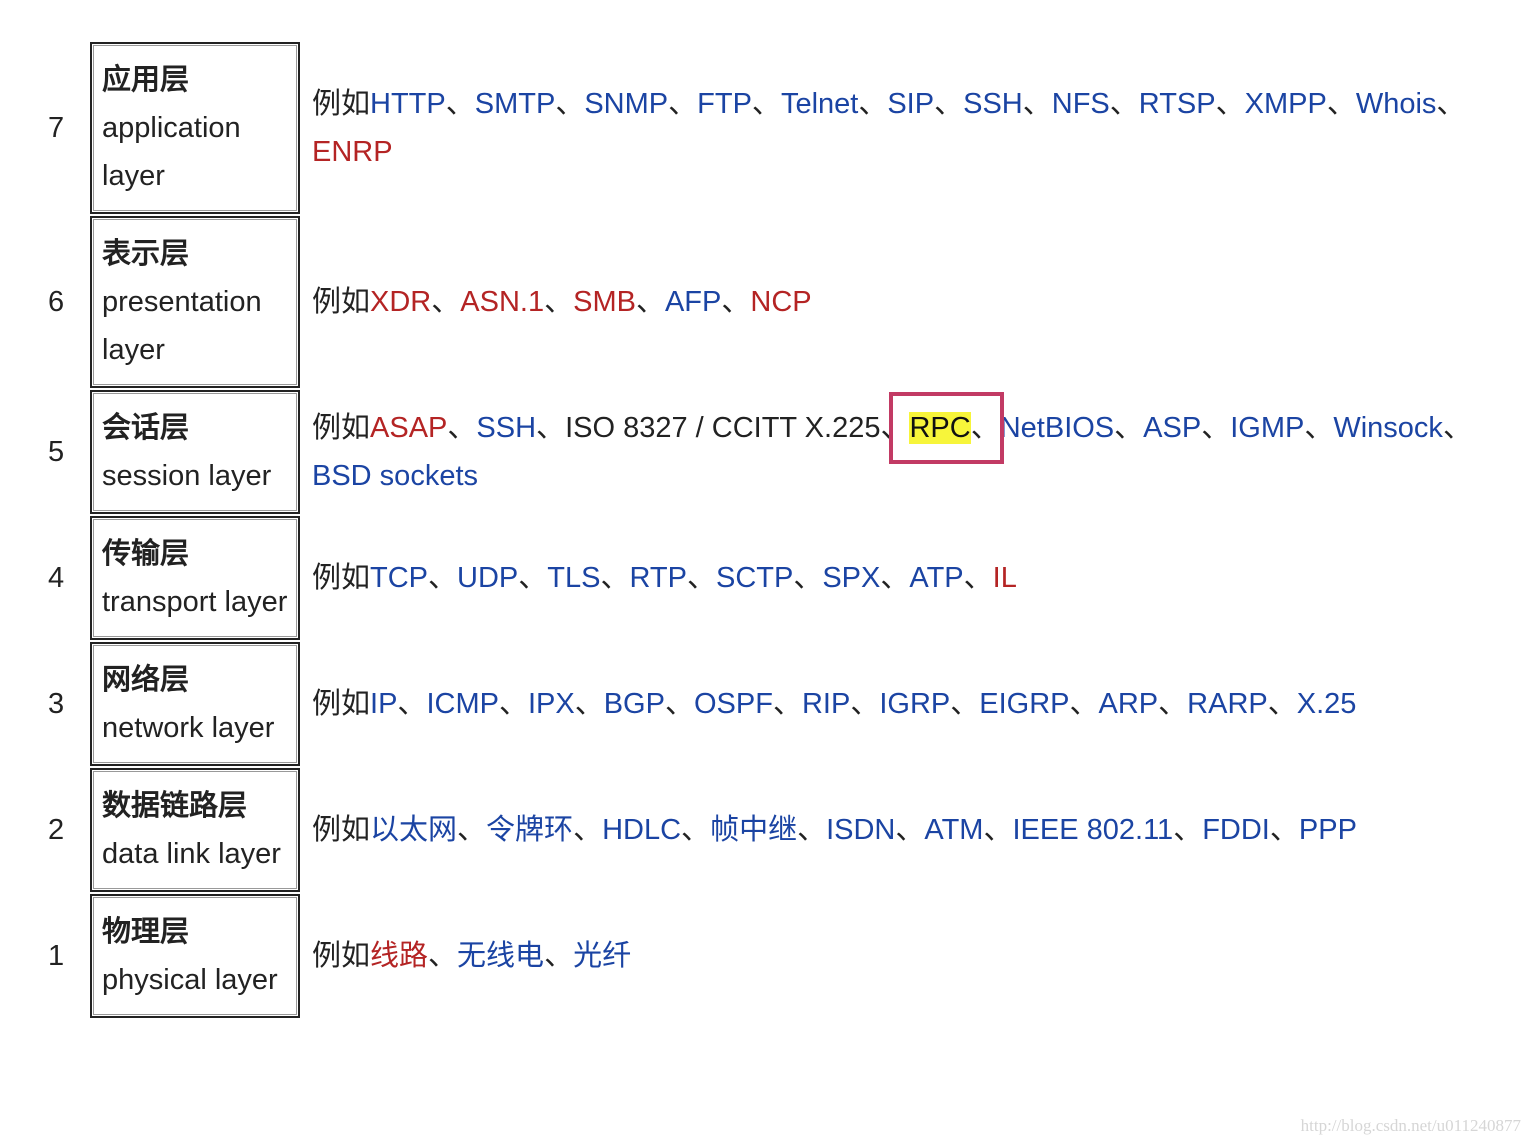 This screenshot has width=1529, height=1146. What do you see at coordinates (383, 704) in the screenshot?
I see `protocol-link: IP` at bounding box center [383, 704].